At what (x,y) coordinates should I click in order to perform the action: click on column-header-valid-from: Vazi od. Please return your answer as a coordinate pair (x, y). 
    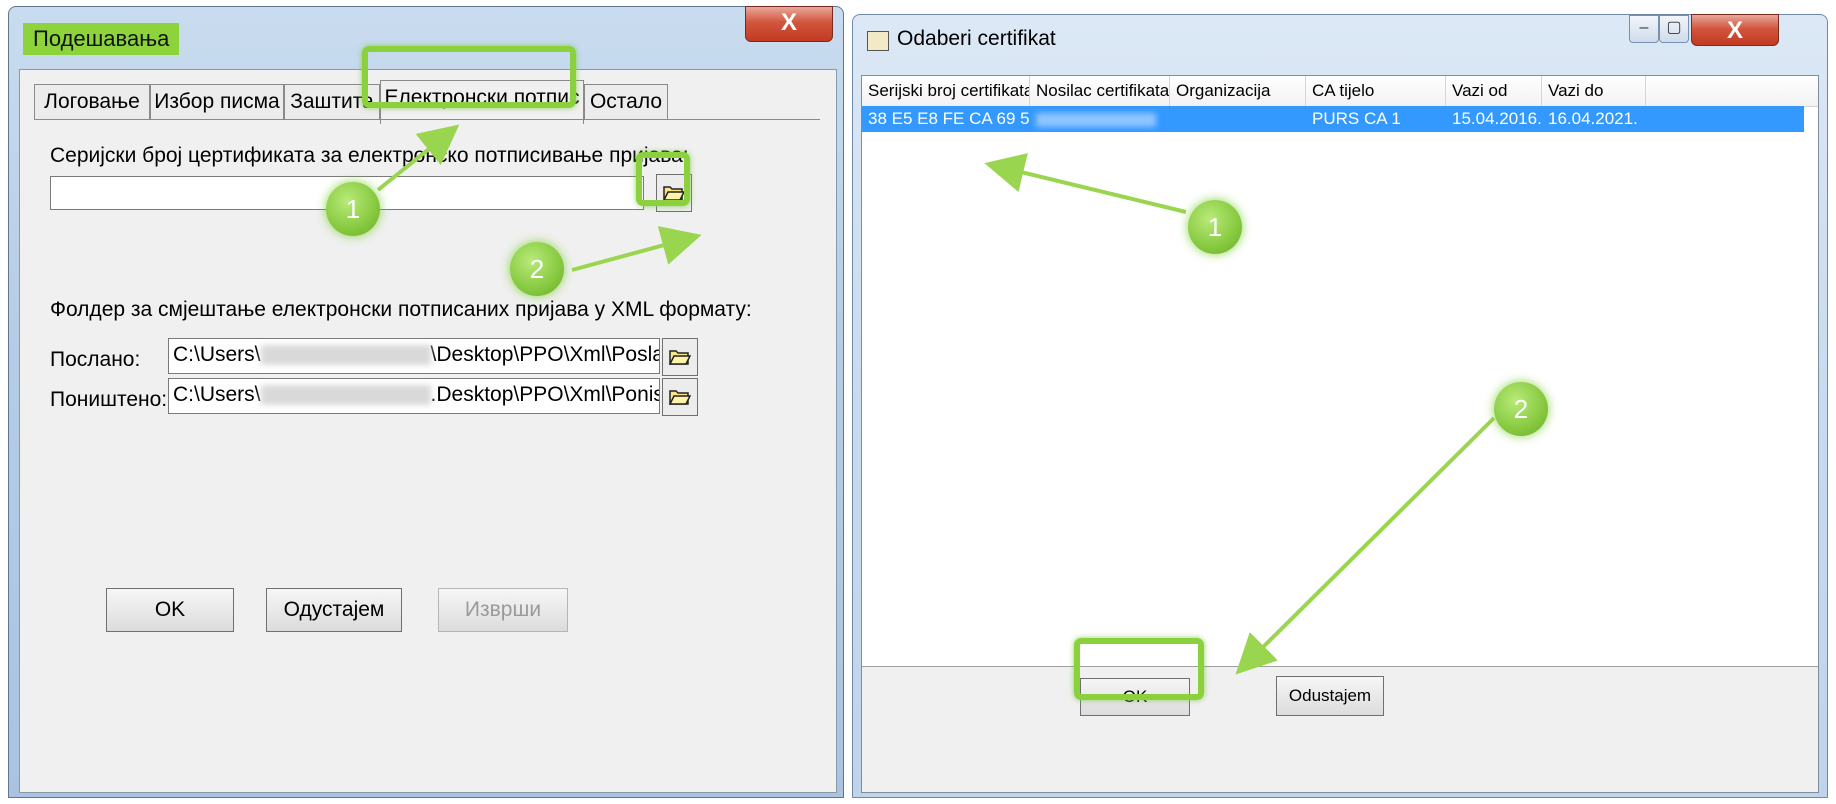
    Looking at the image, I should click on (1494, 91).